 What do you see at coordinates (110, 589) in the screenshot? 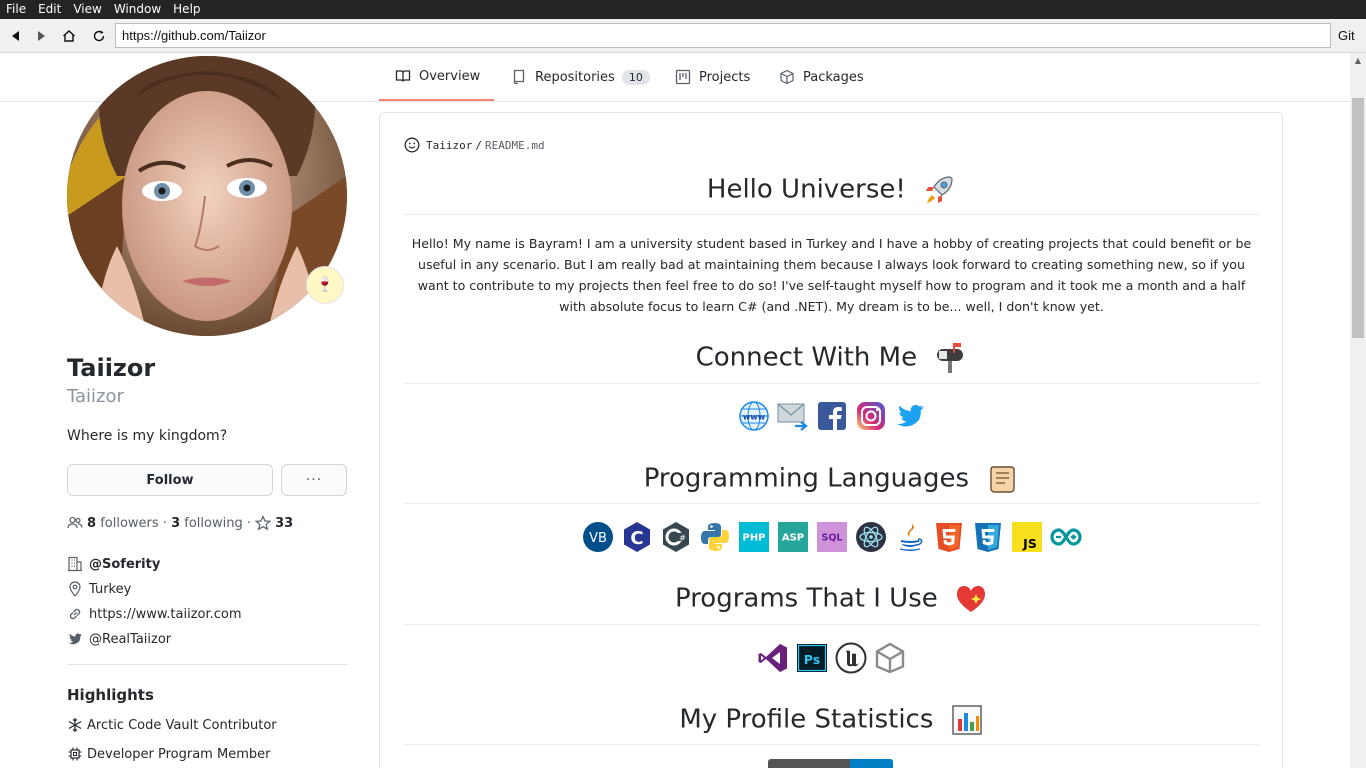
I see `location-text: Turkey` at bounding box center [110, 589].